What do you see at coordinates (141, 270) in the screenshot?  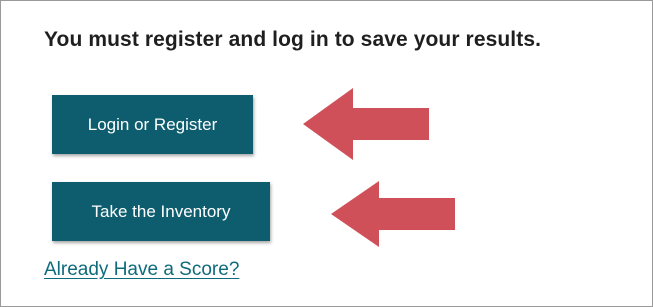 I see `already-have-score-link: Already Have a Score?` at bounding box center [141, 270].